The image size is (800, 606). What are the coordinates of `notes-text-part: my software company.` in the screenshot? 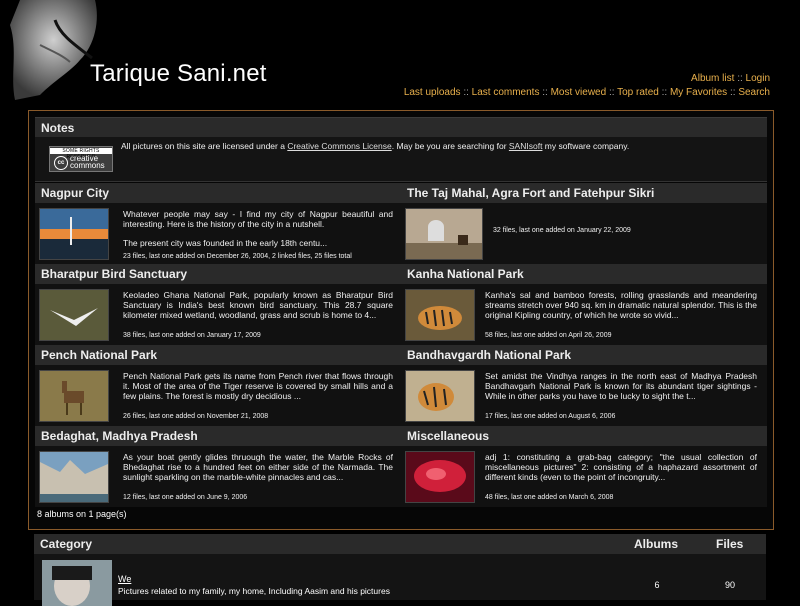 It's located at (586, 146).